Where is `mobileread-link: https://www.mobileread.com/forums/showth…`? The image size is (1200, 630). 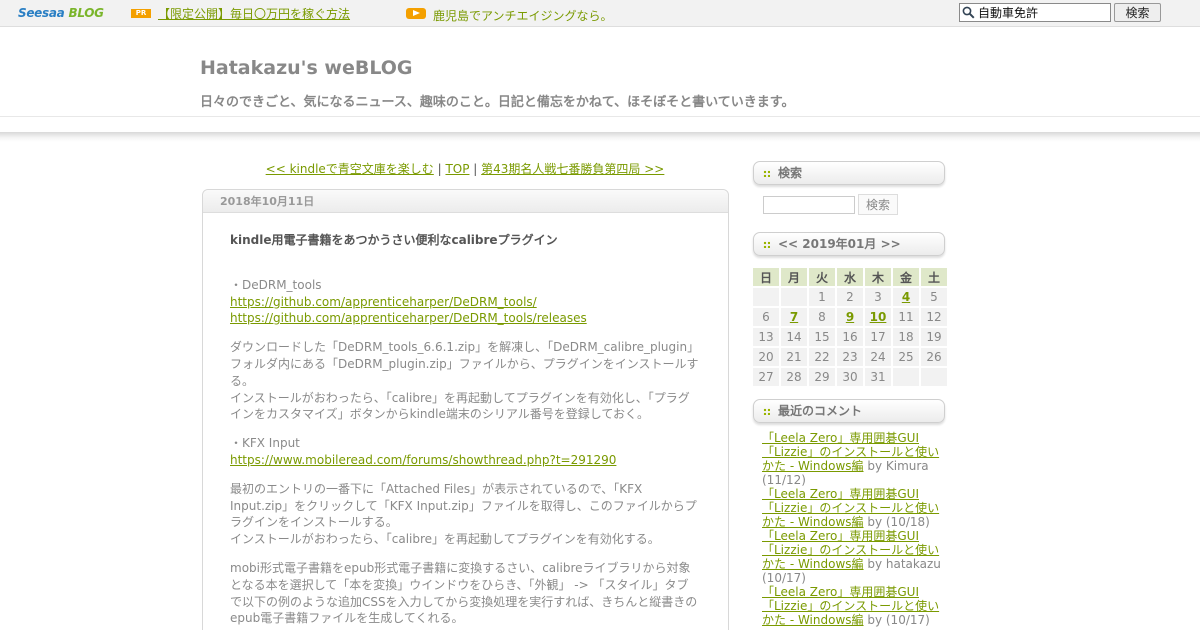 mobileread-link: https://www.mobileread.com/forums/showth… is located at coordinates (465, 460).